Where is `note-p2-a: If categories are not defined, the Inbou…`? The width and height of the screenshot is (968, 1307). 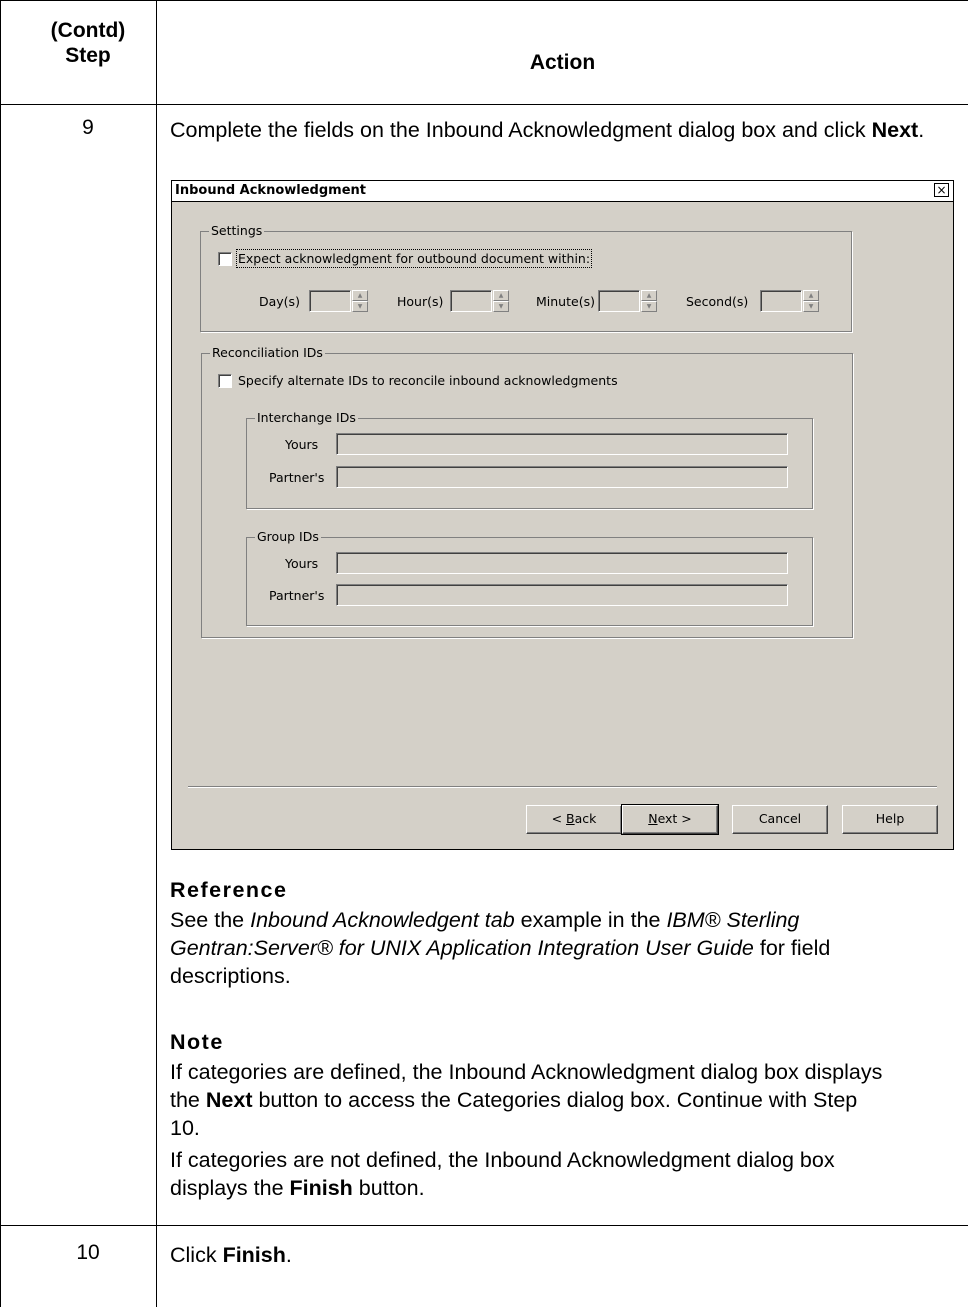
note-p2-a: If categories are not defined, the Inbou… is located at coordinates (502, 1174).